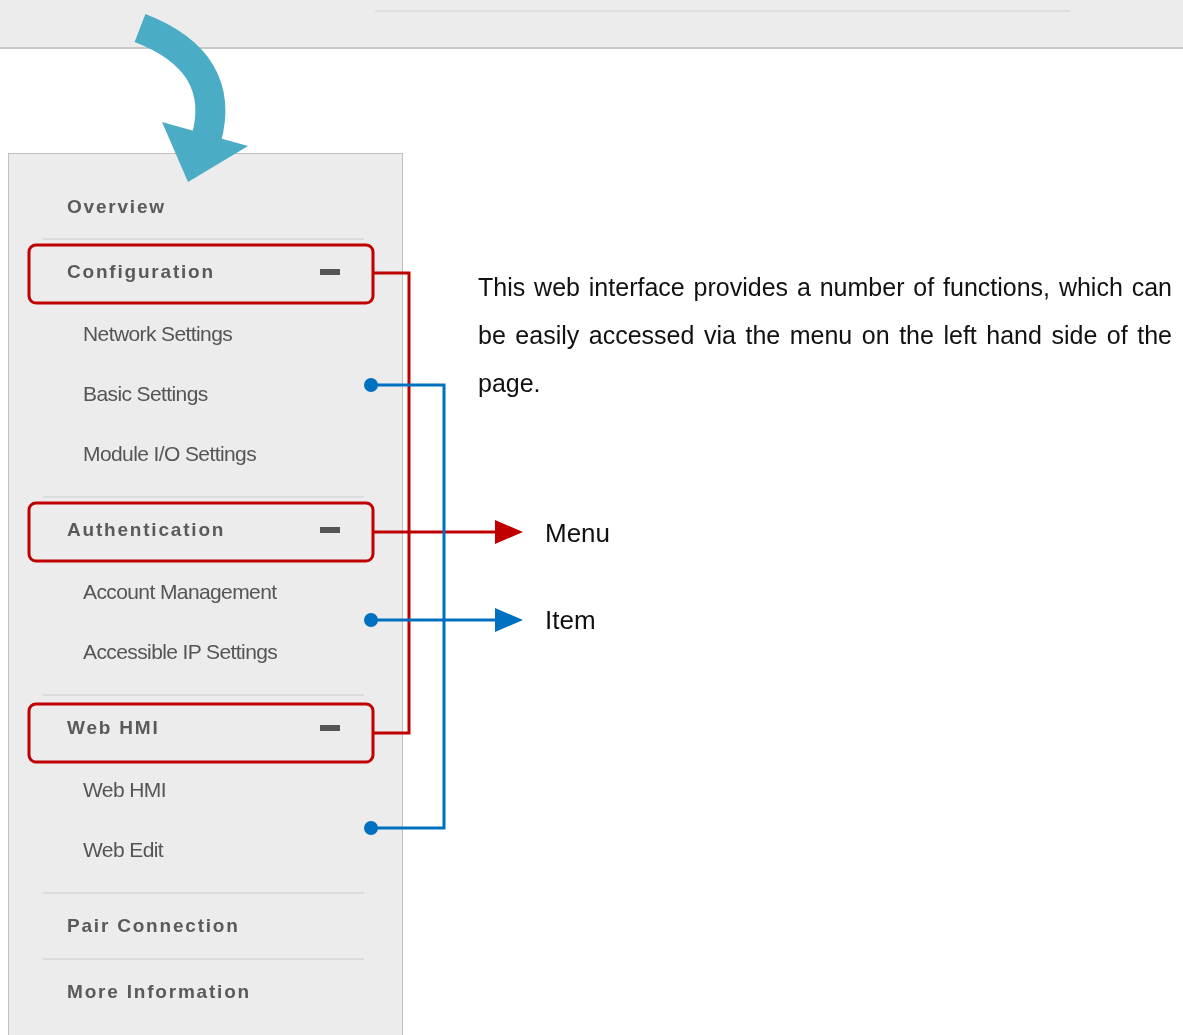 This screenshot has width=1183, height=1035. I want to click on menu-item: Web HMI, so click(124, 790).